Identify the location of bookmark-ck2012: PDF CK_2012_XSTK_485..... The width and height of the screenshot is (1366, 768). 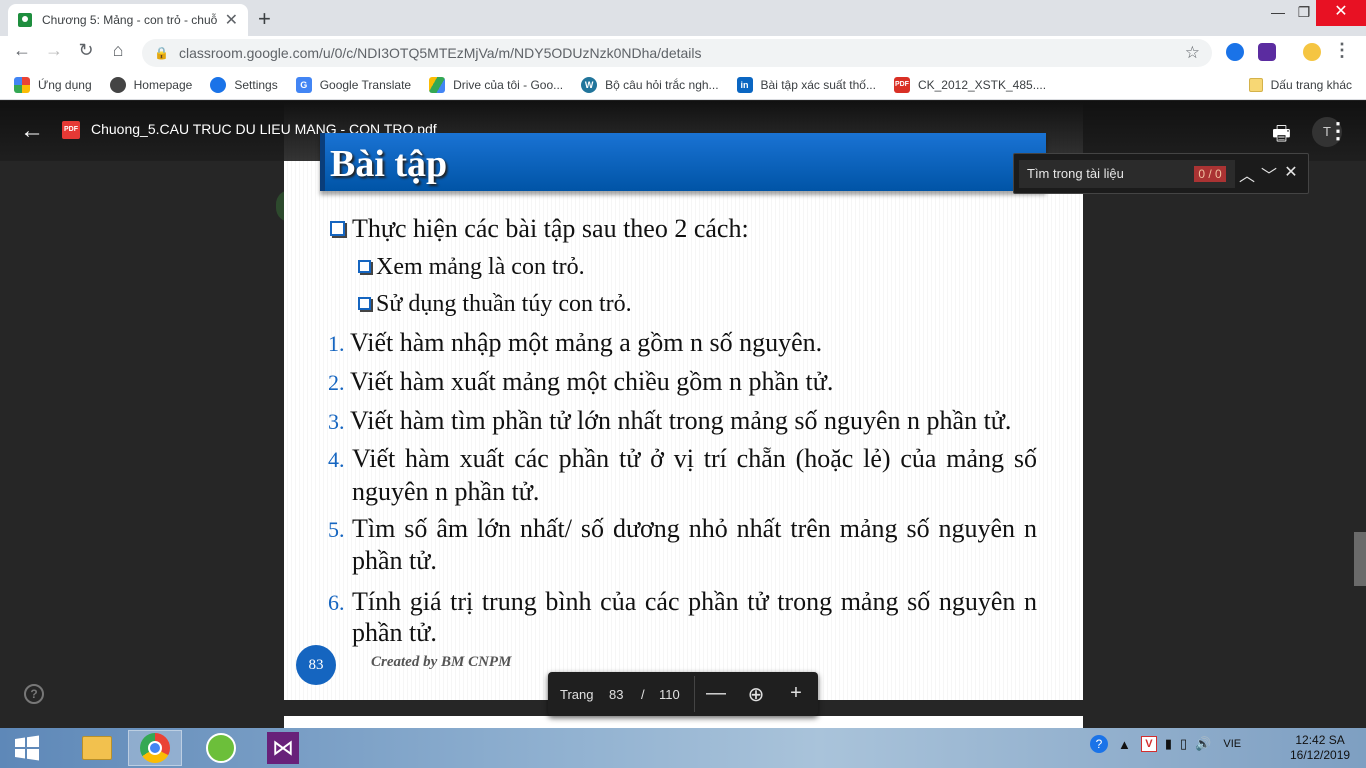
(969, 84).